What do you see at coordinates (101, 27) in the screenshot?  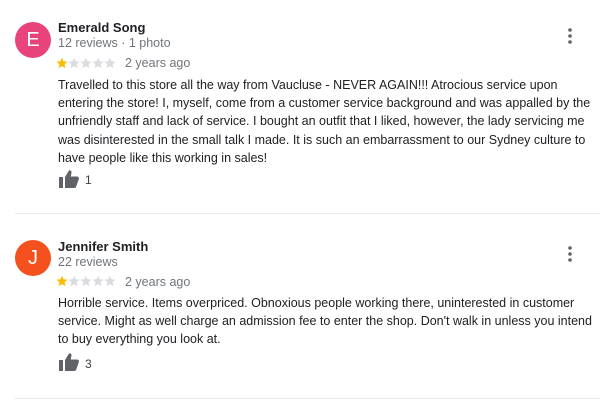 I see `reviewer-name: Emerald Song` at bounding box center [101, 27].